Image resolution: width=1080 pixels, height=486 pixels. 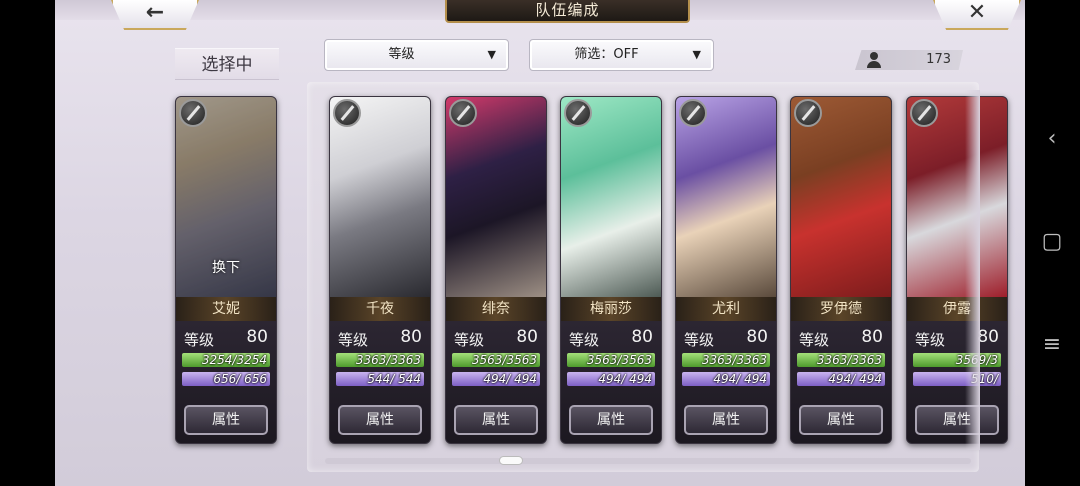 I want to click on character-name: 梅丽莎, so click(x=611, y=309).